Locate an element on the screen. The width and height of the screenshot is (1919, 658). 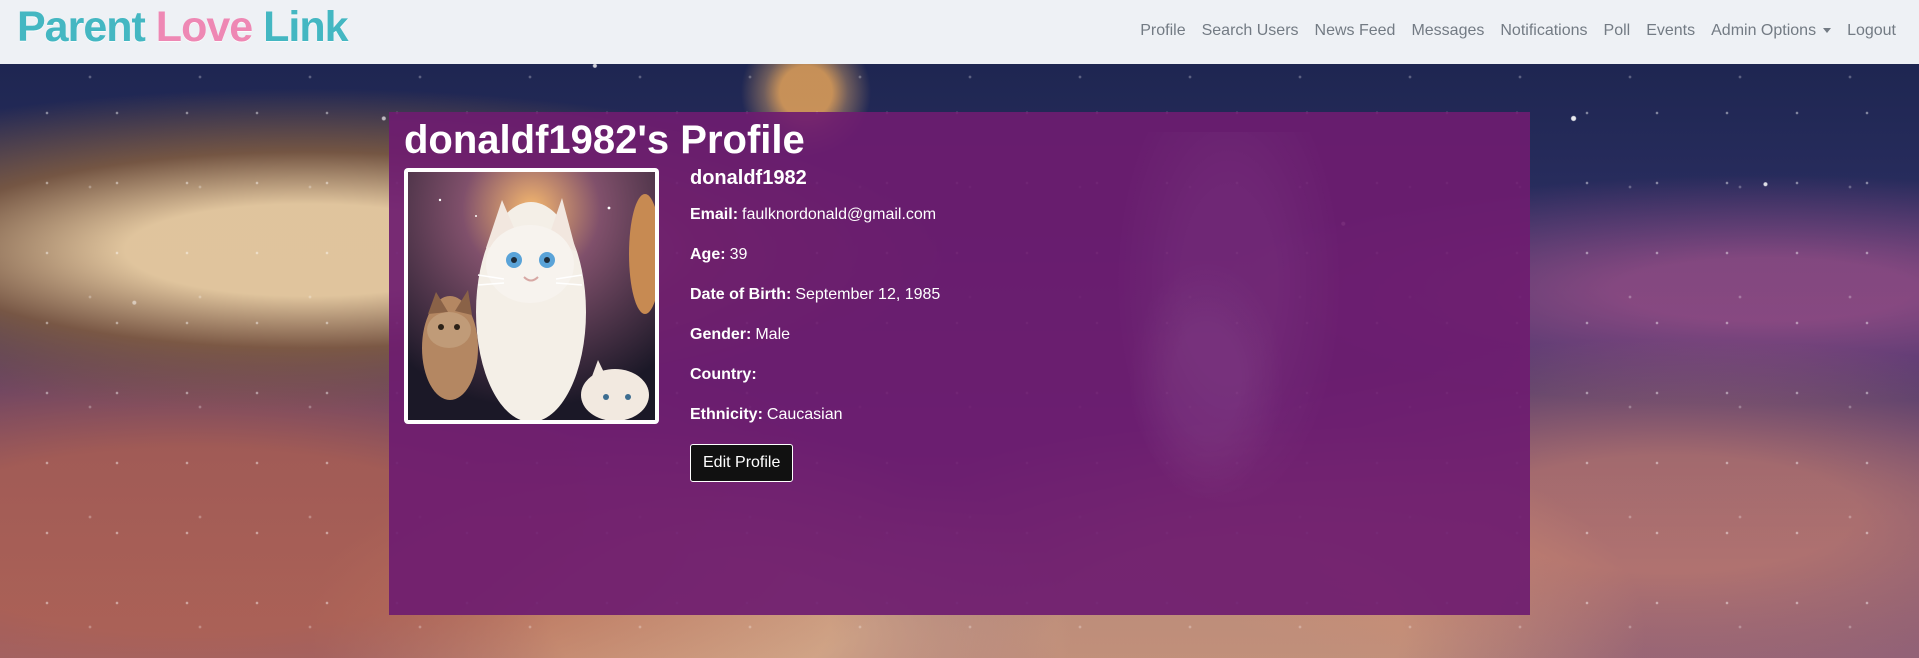
ethnicity-label: Ethnicity: is located at coordinates (726, 414).